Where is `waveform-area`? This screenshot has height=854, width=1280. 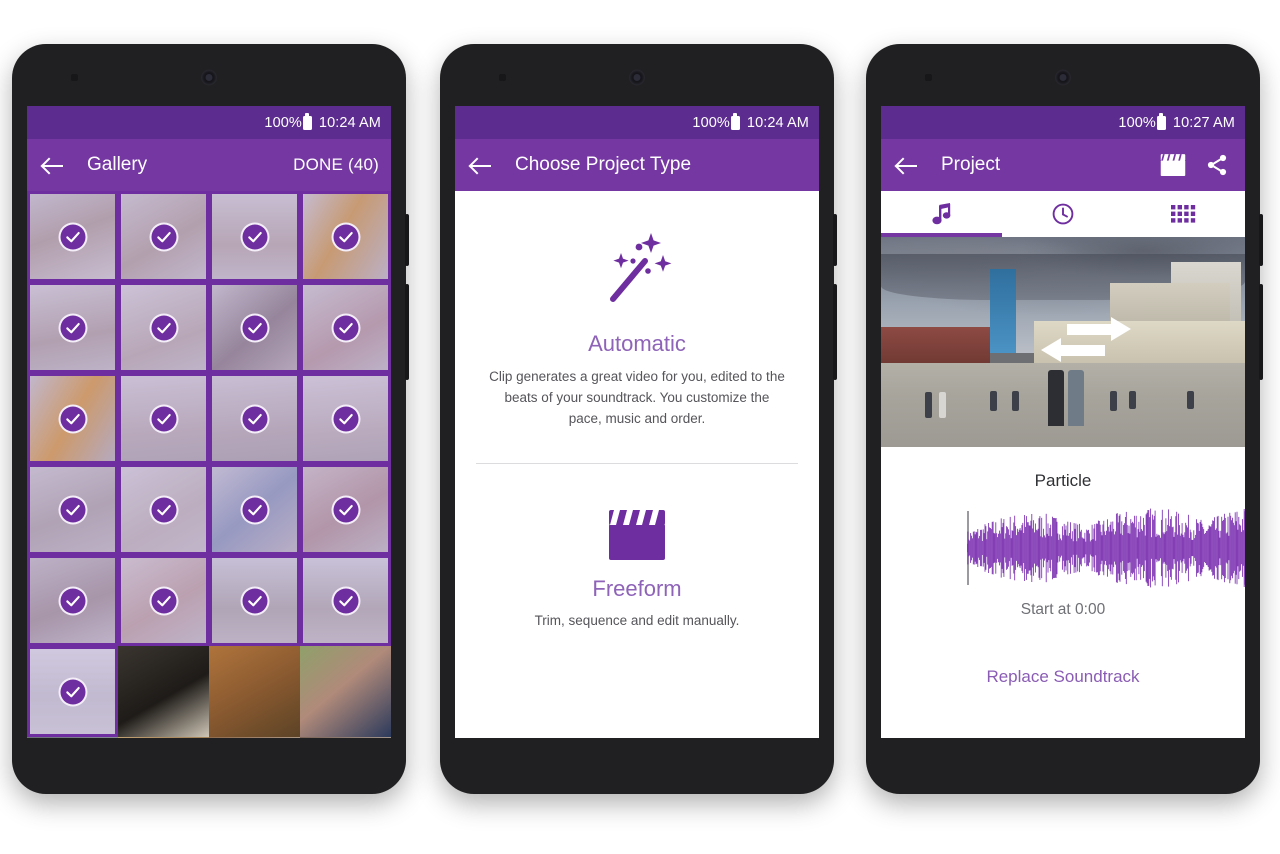 waveform-area is located at coordinates (1063, 548).